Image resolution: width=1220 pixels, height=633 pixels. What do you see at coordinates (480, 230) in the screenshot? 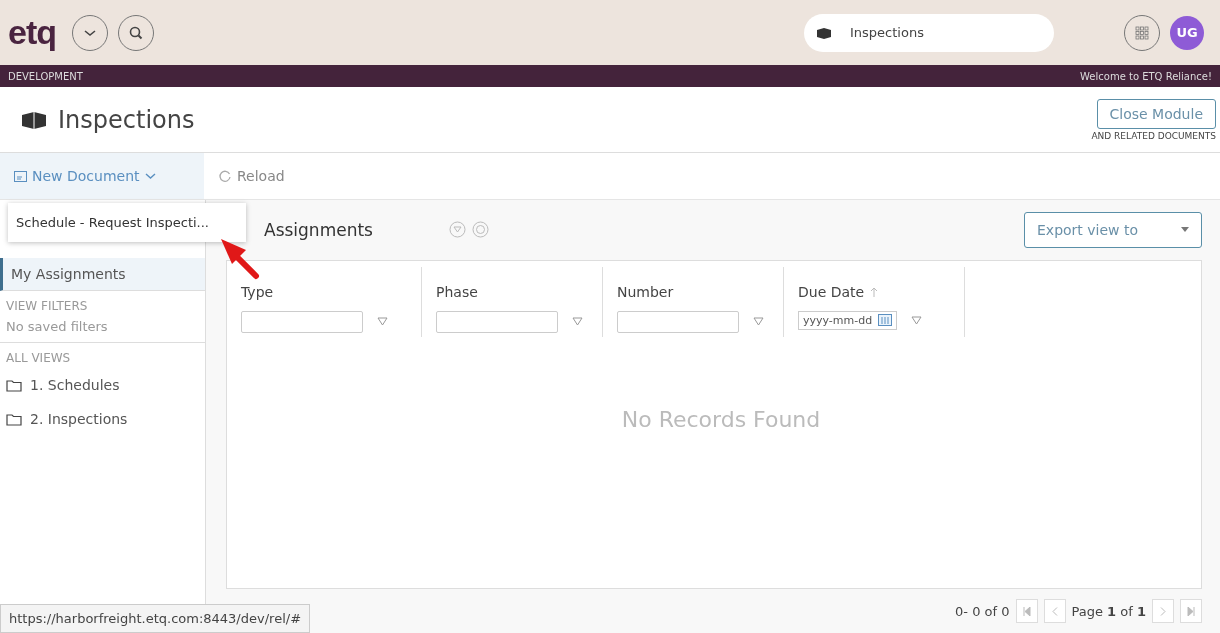
I see `refresh-icon` at bounding box center [480, 230].